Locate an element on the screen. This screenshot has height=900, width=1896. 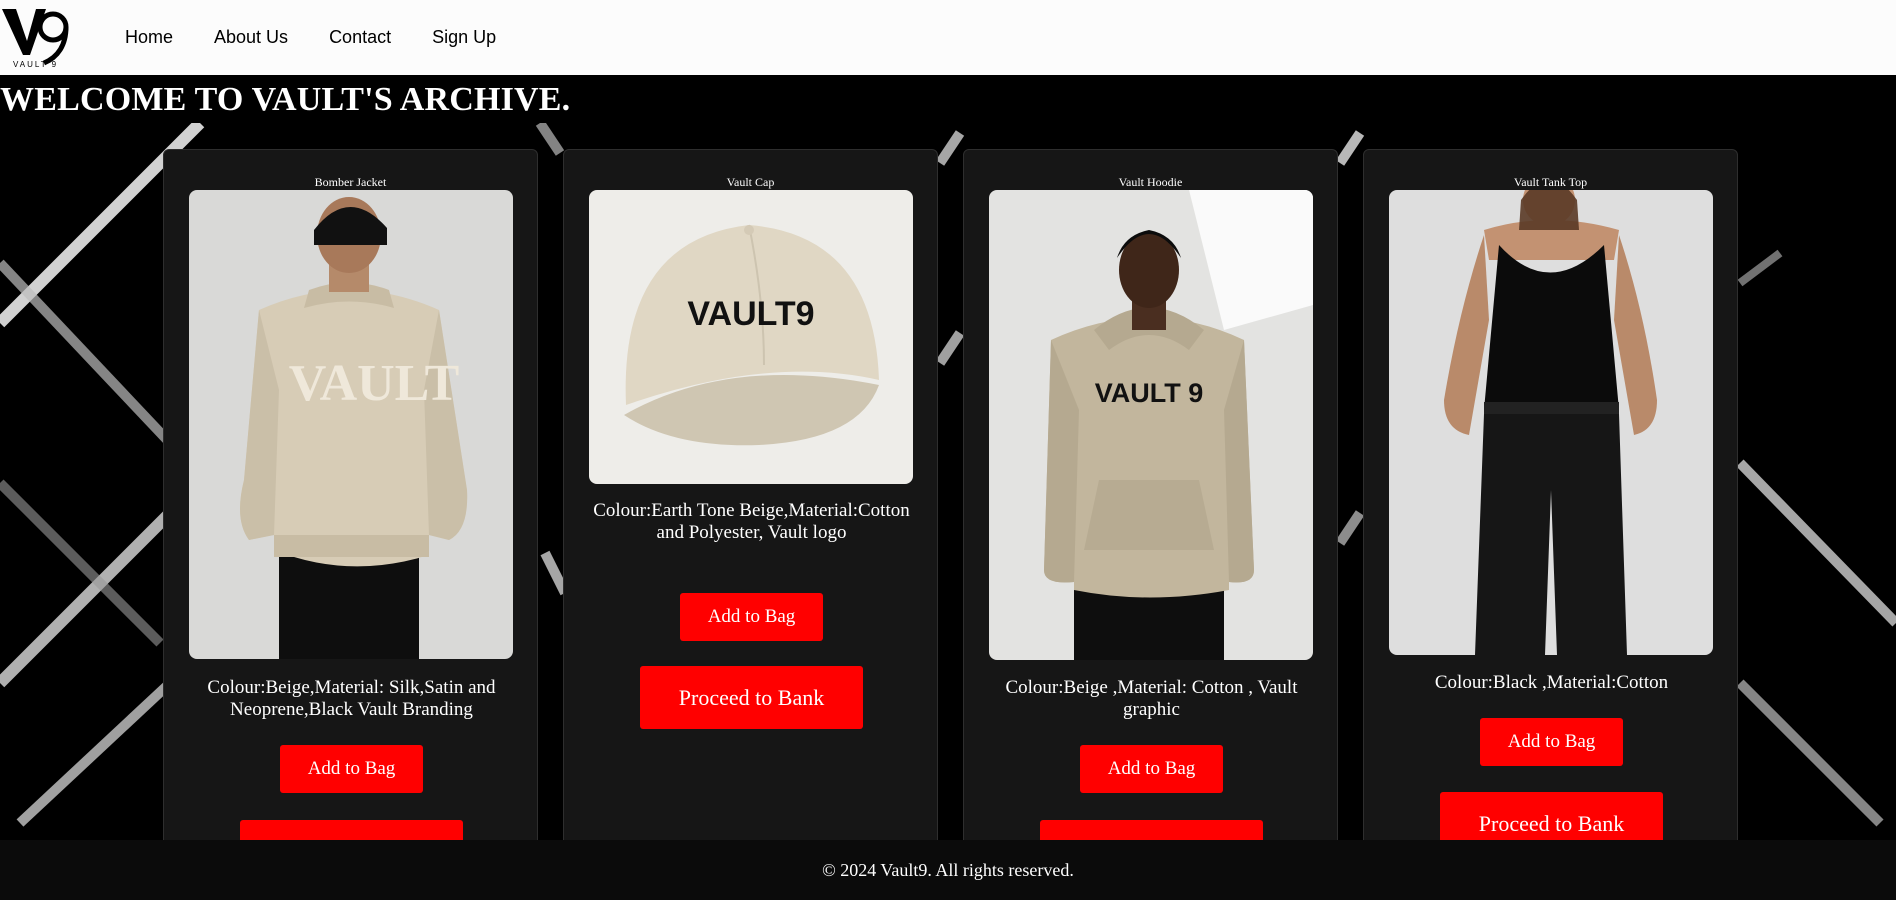
hoodie-print-text: VAULT 9 is located at coordinates (1149, 393).